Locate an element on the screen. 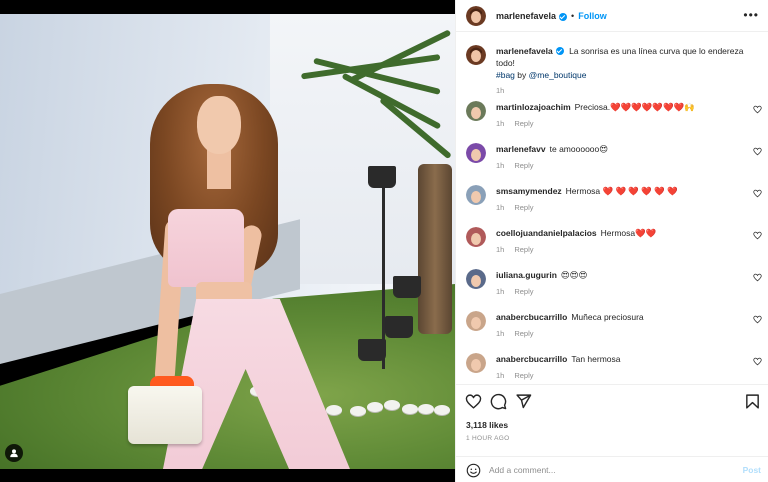 This screenshot has height=482, width=768. comment-text: Tan hermosa is located at coordinates (596, 359).